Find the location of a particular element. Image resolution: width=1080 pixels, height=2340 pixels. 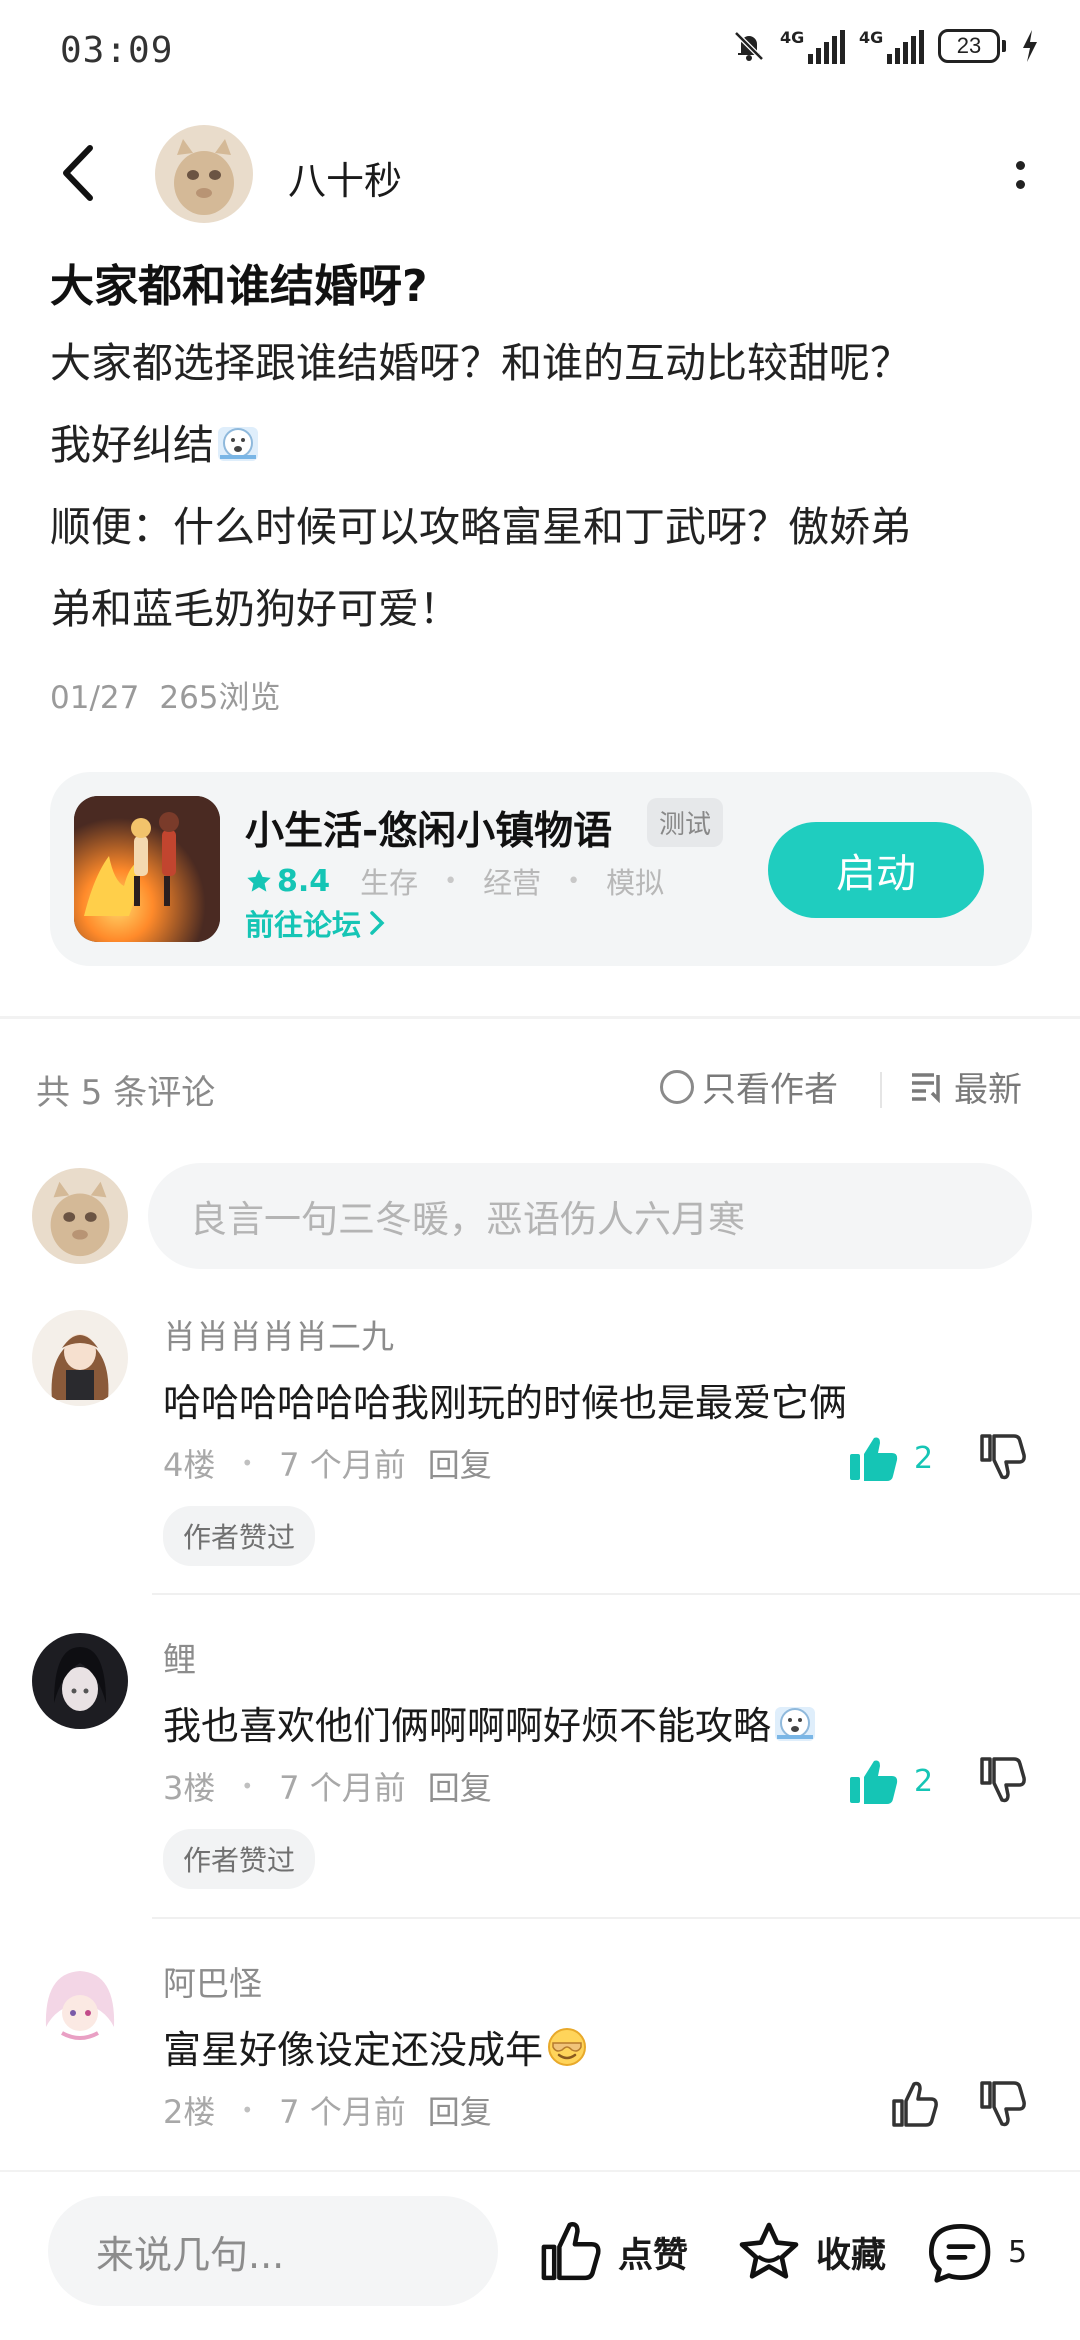

charging-icon is located at coordinates (1030, 46).